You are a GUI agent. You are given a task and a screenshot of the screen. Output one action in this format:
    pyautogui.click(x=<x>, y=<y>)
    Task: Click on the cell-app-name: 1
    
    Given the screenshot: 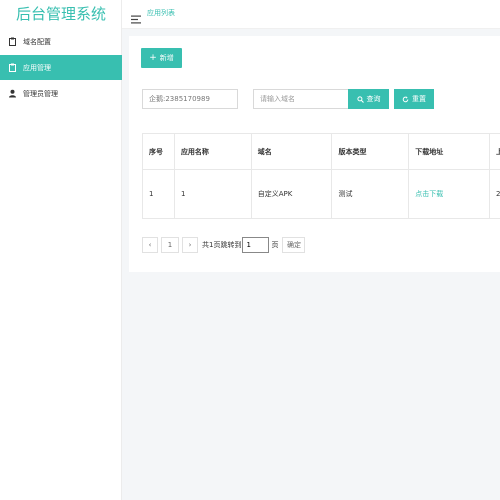 What is the action you would take?
    pyautogui.click(x=212, y=194)
    